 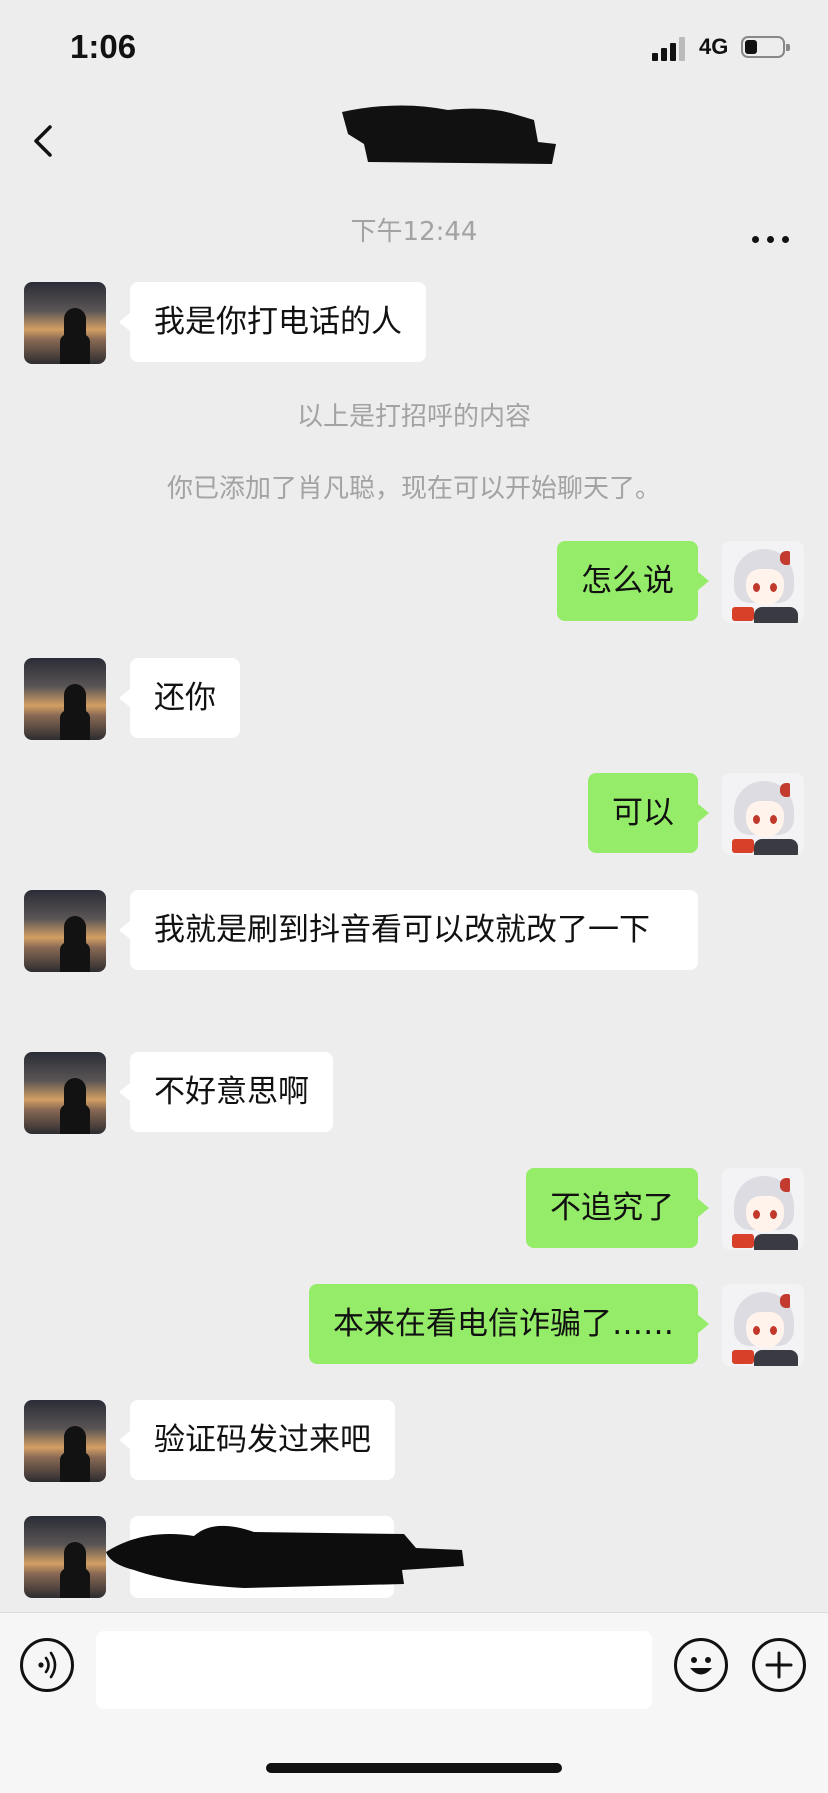 What do you see at coordinates (779, 1665) in the screenshot?
I see `plus-icon` at bounding box center [779, 1665].